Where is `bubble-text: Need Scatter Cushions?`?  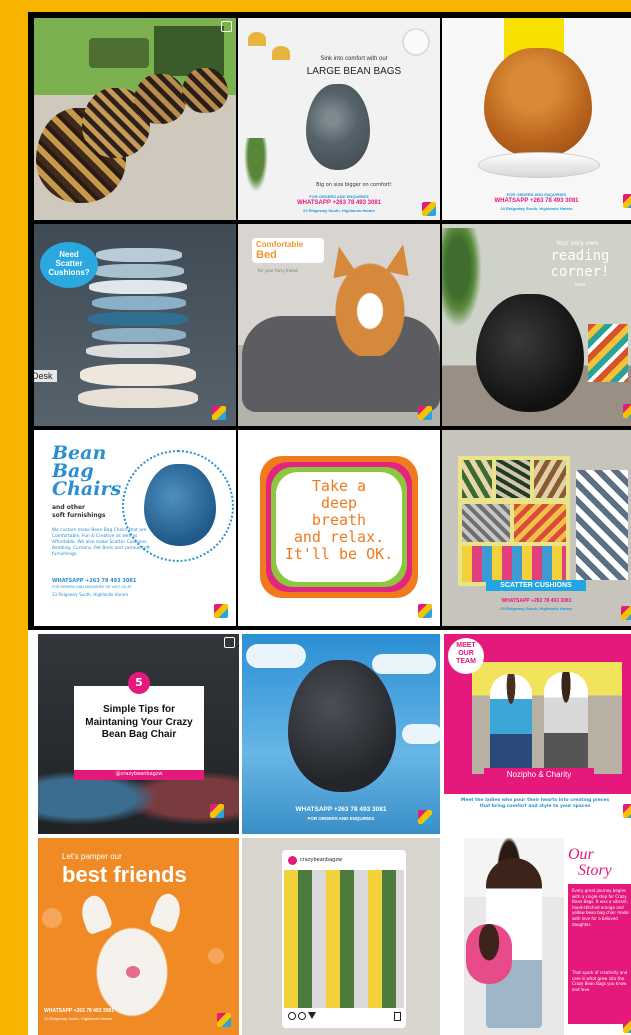
bubble-text: Need Scatter Cushions? is located at coordinates (69, 263).